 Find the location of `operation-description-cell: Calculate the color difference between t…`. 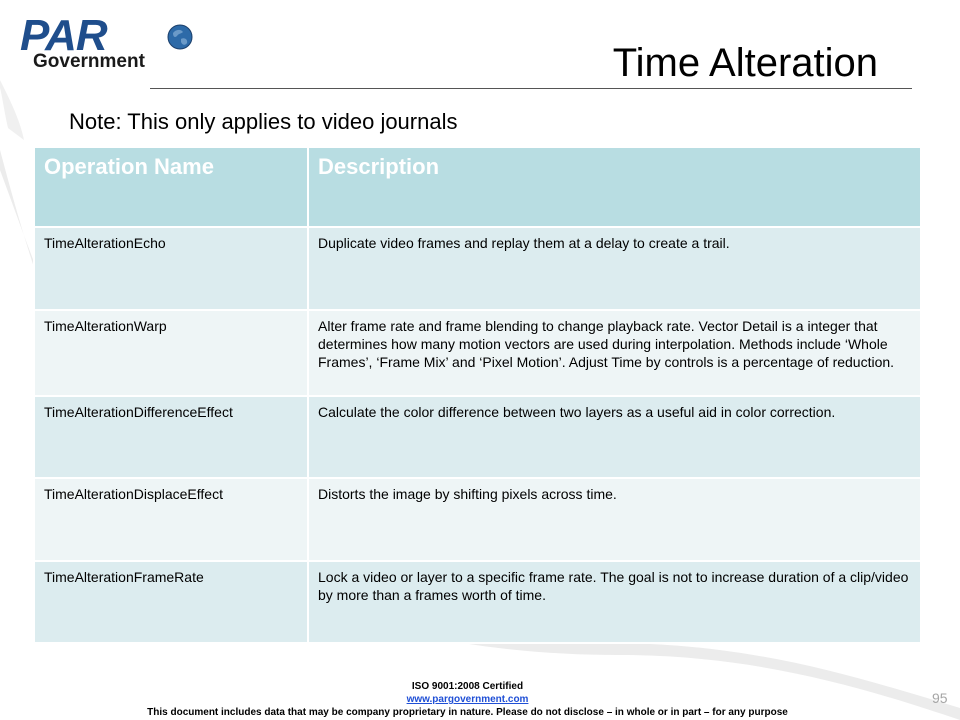

operation-description-cell: Calculate the color difference between t… is located at coordinates (614, 437).